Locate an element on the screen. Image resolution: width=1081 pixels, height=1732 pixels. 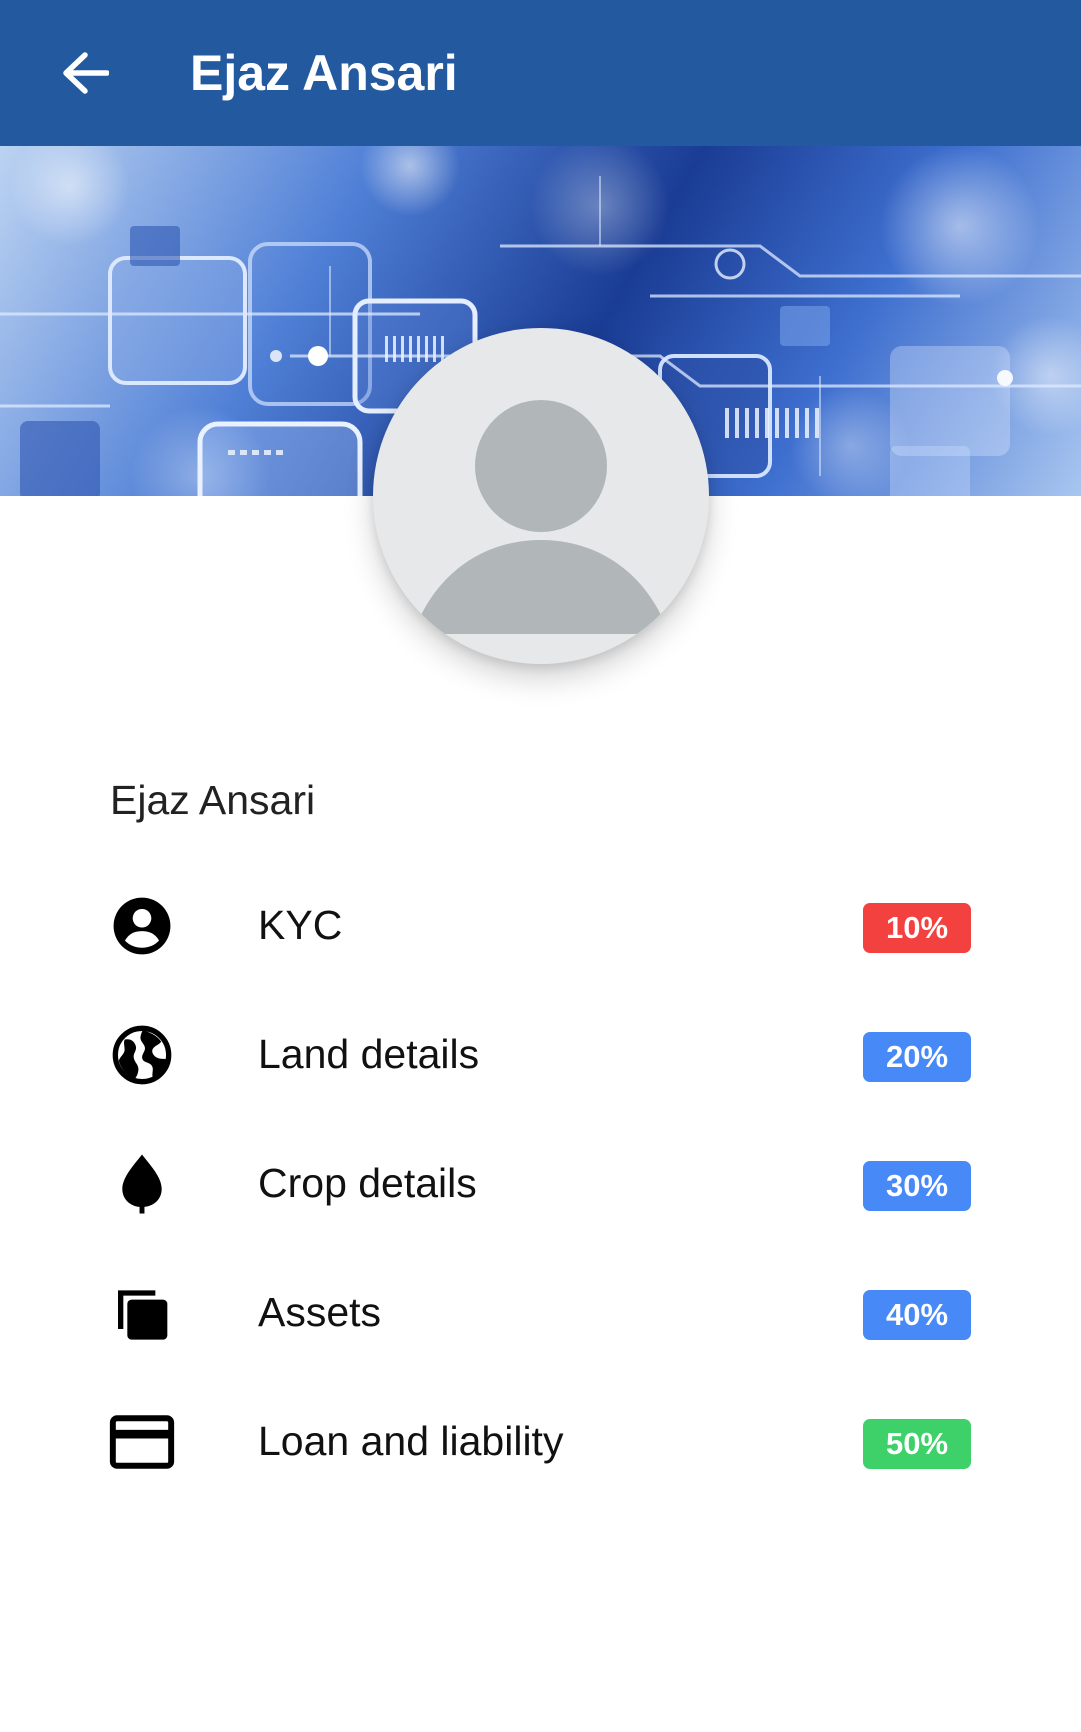
page-title: Ejaz Ansari is located at coordinates (324, 73).